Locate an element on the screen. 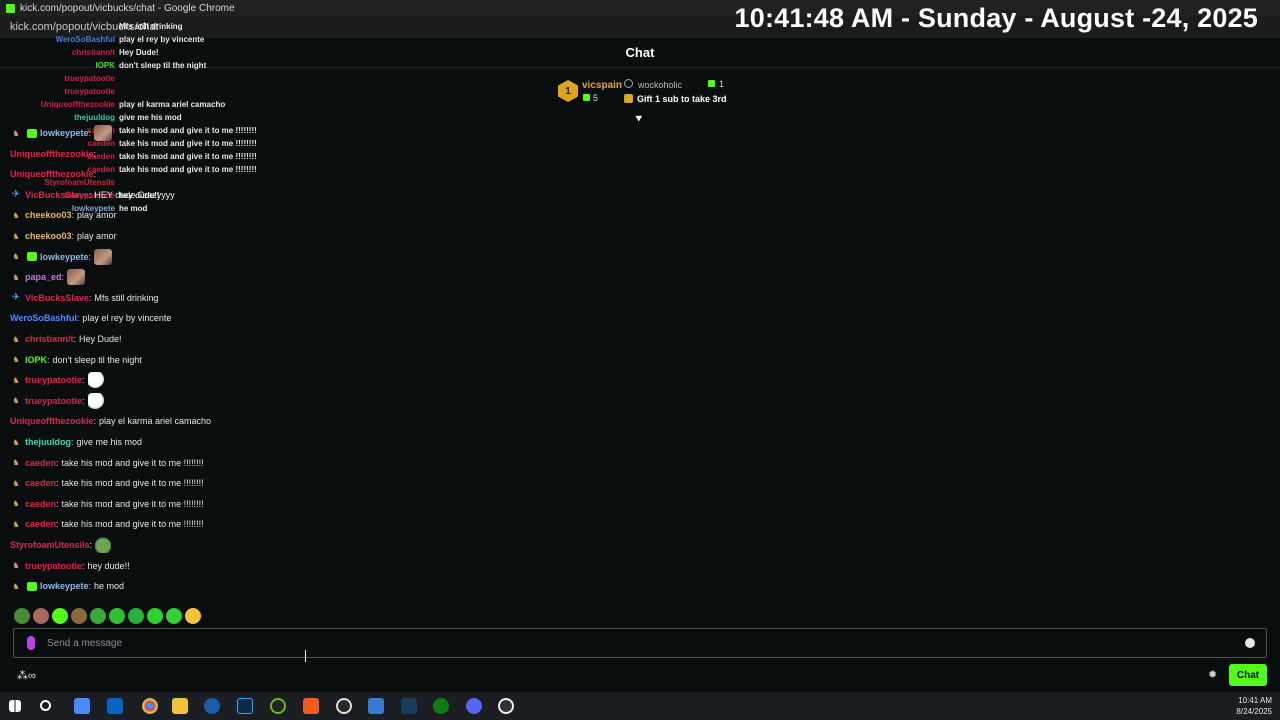 This screenshot has width=1280, height=720. chat-username: IOPK is located at coordinates (36, 360).